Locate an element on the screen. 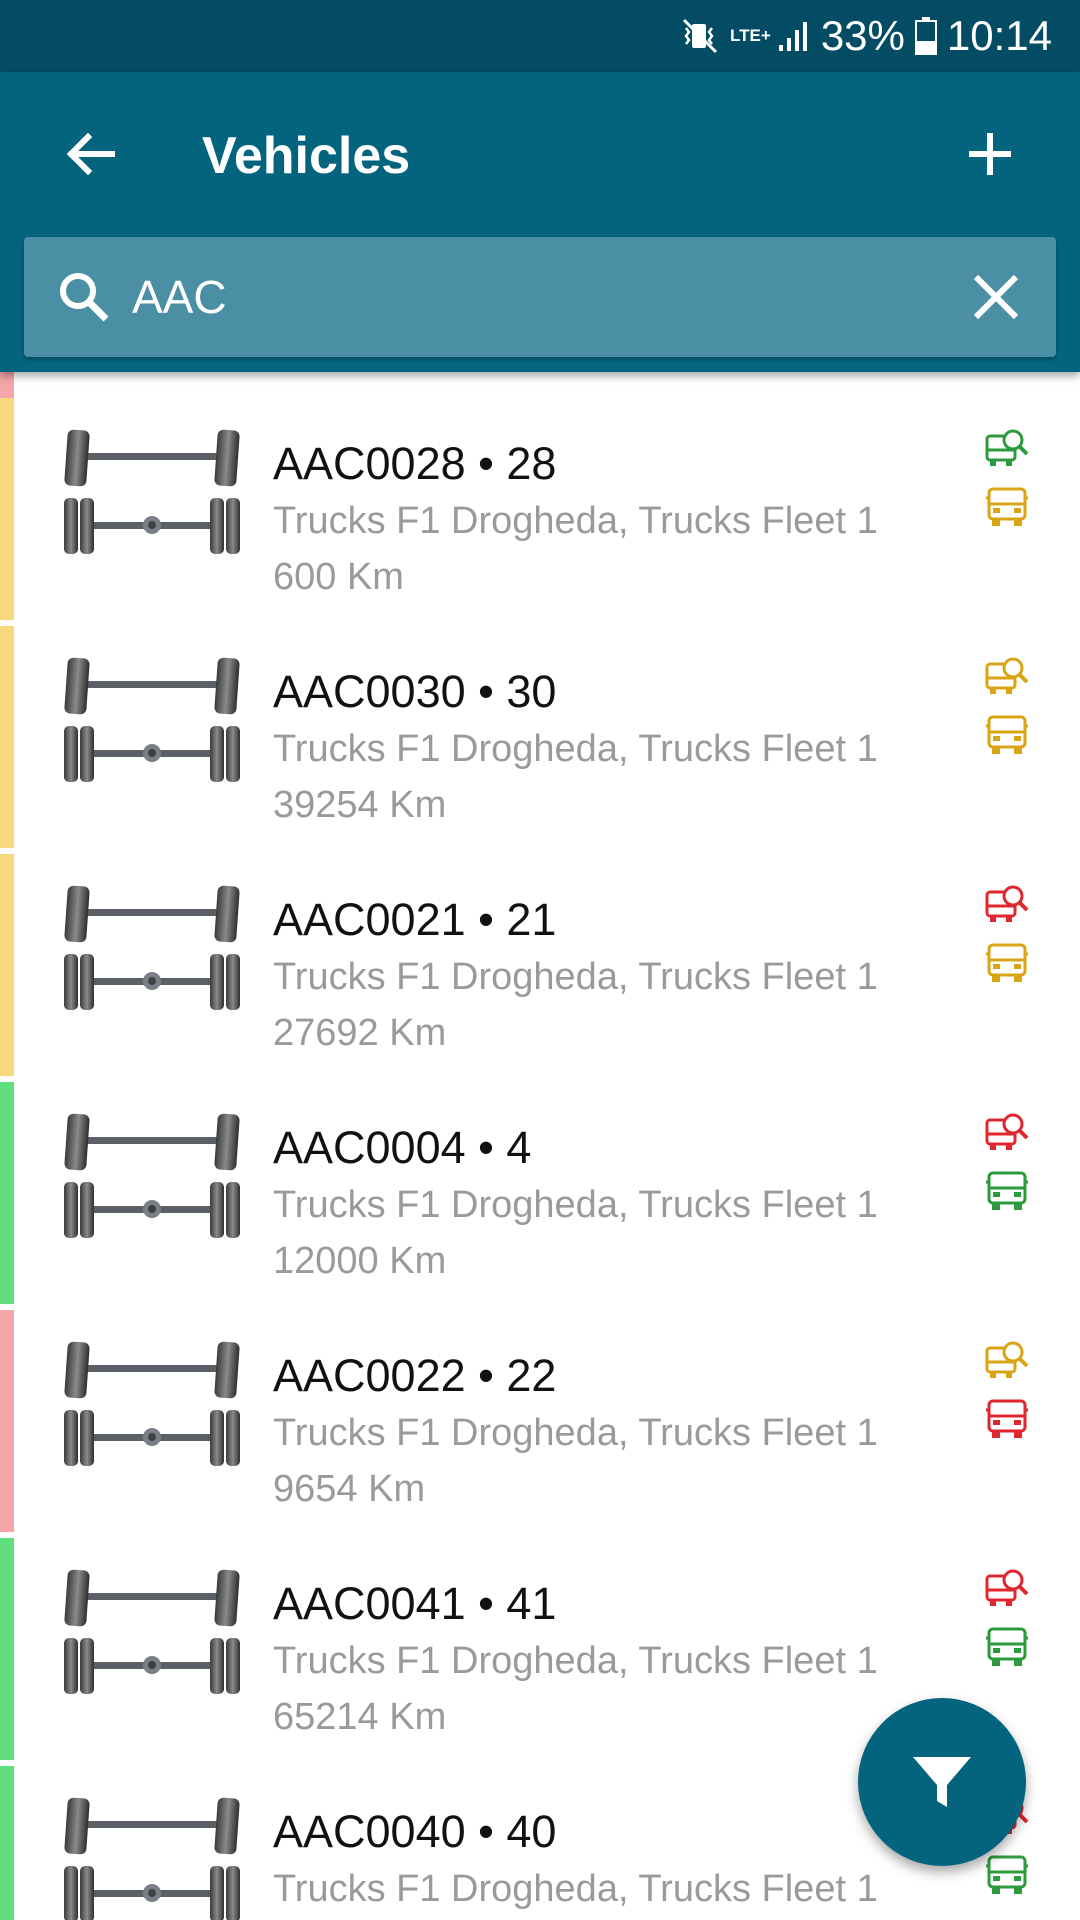 The height and width of the screenshot is (1920, 1080). vehicle-name: AAC0004 • 4 is located at coordinates (402, 1147).